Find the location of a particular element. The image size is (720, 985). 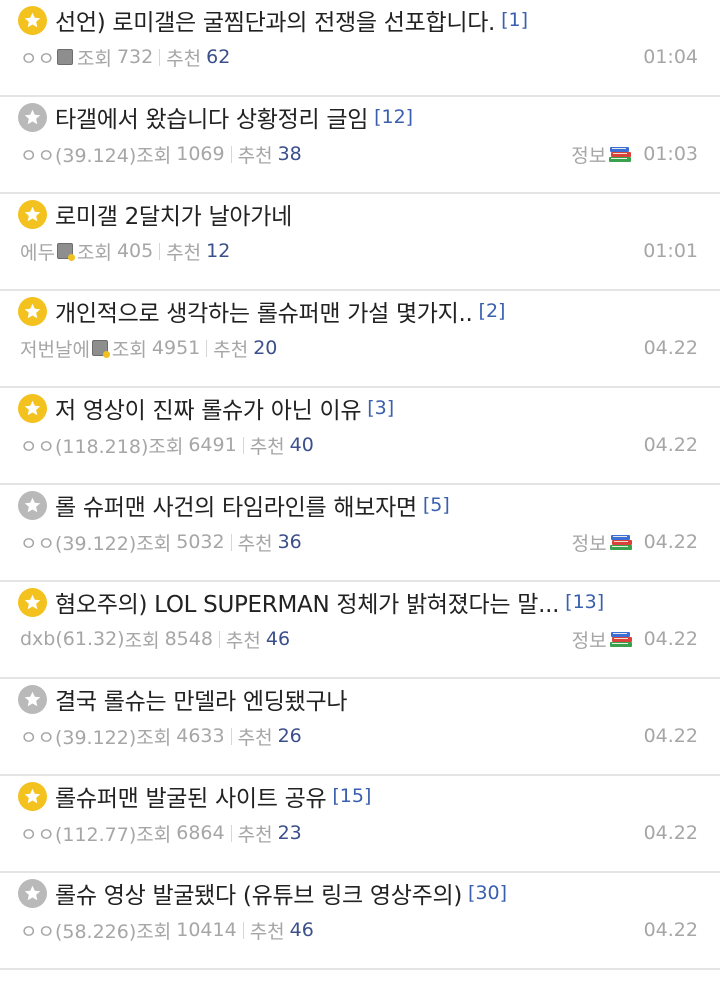

post-title-line: 타갤에서 왔습니다 상황정리 글임 [12] is located at coordinates (359, 117).